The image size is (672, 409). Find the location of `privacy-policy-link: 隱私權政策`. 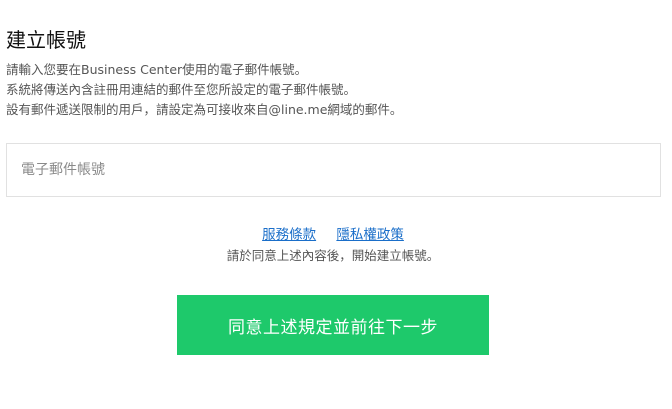

privacy-policy-link: 隱私權政策 is located at coordinates (370, 235).